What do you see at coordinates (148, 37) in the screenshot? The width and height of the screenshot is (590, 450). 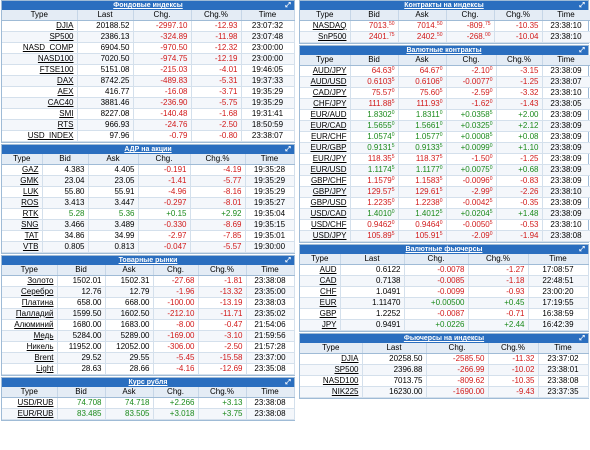 I see `table-row: SP500 2386.13 -324.89 -11.98 23:07:48` at bounding box center [148, 37].